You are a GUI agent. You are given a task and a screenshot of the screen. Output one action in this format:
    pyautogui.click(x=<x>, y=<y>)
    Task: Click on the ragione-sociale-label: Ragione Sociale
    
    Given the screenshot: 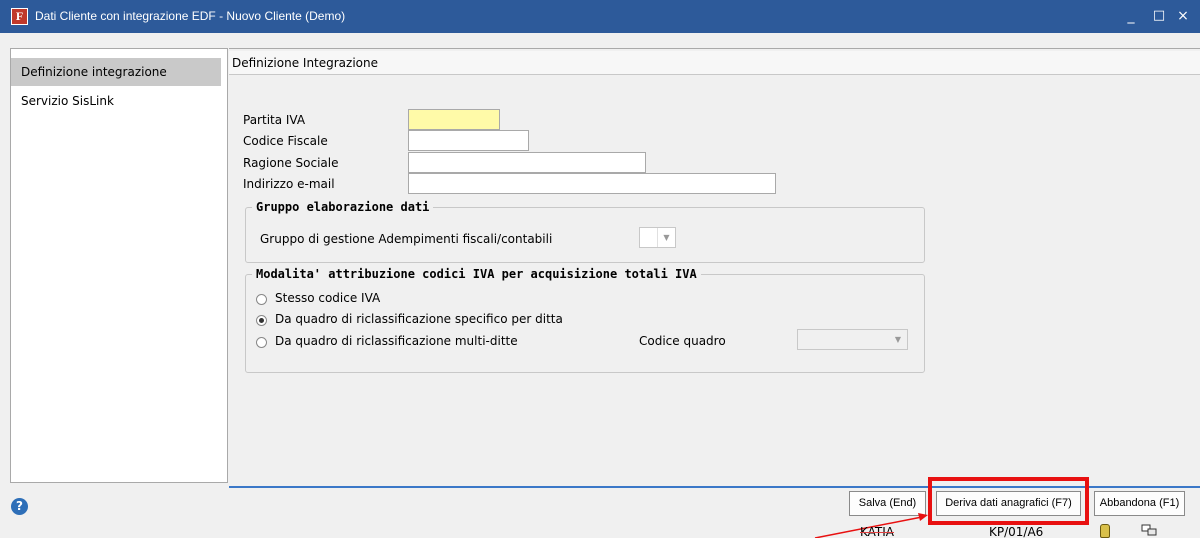 What is the action you would take?
    pyautogui.click(x=291, y=163)
    